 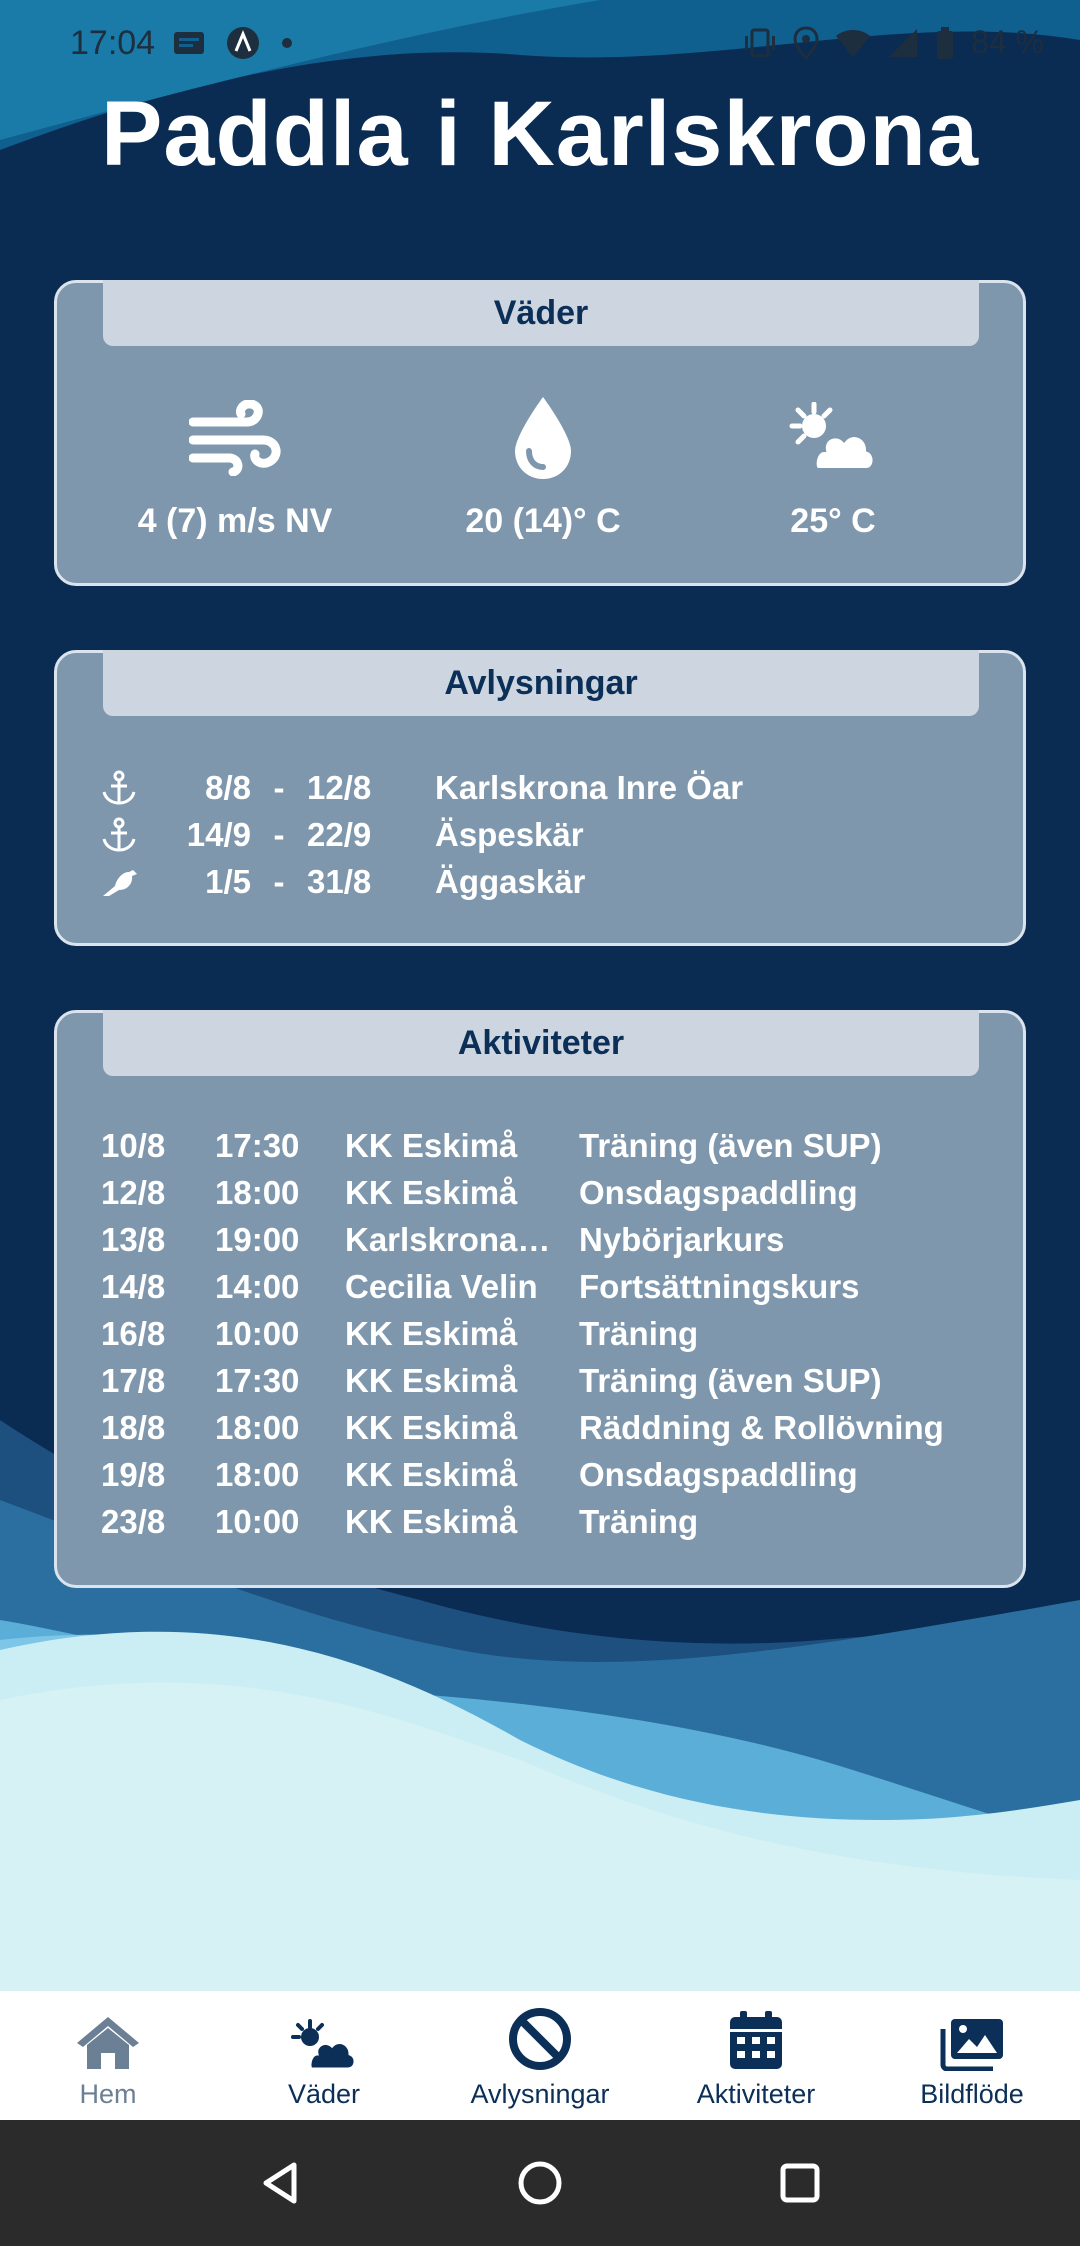 I want to click on nav-home: Hem, so click(x=108, y=2055).